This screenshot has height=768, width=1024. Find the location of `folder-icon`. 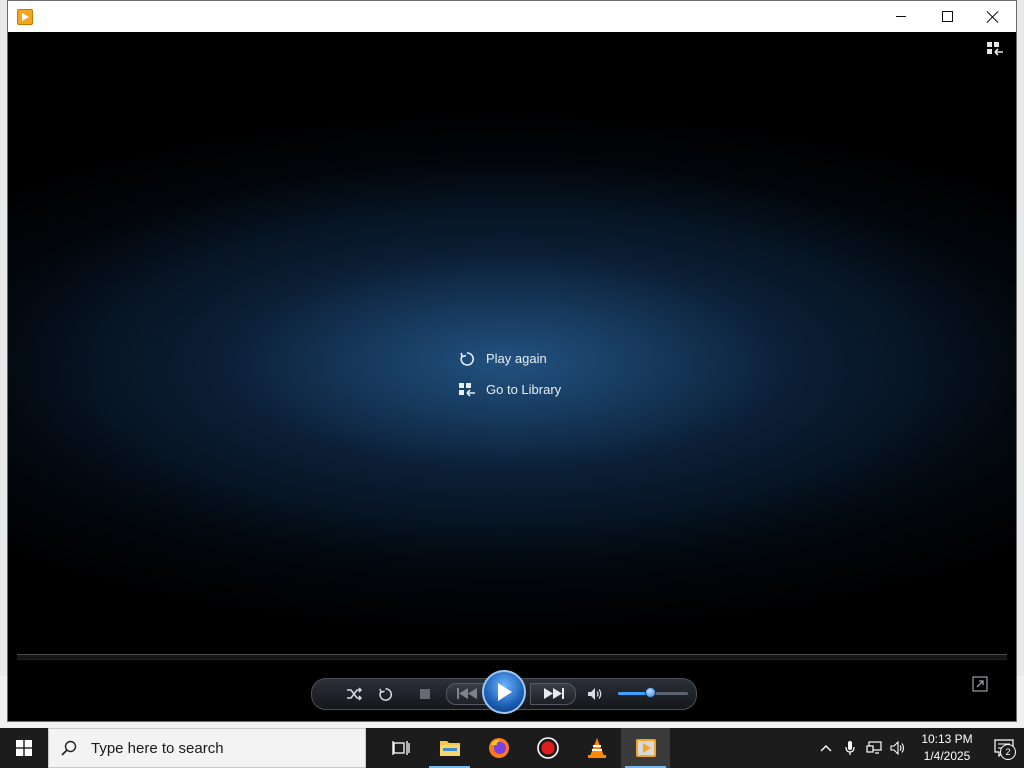

folder-icon is located at coordinates (449, 748).